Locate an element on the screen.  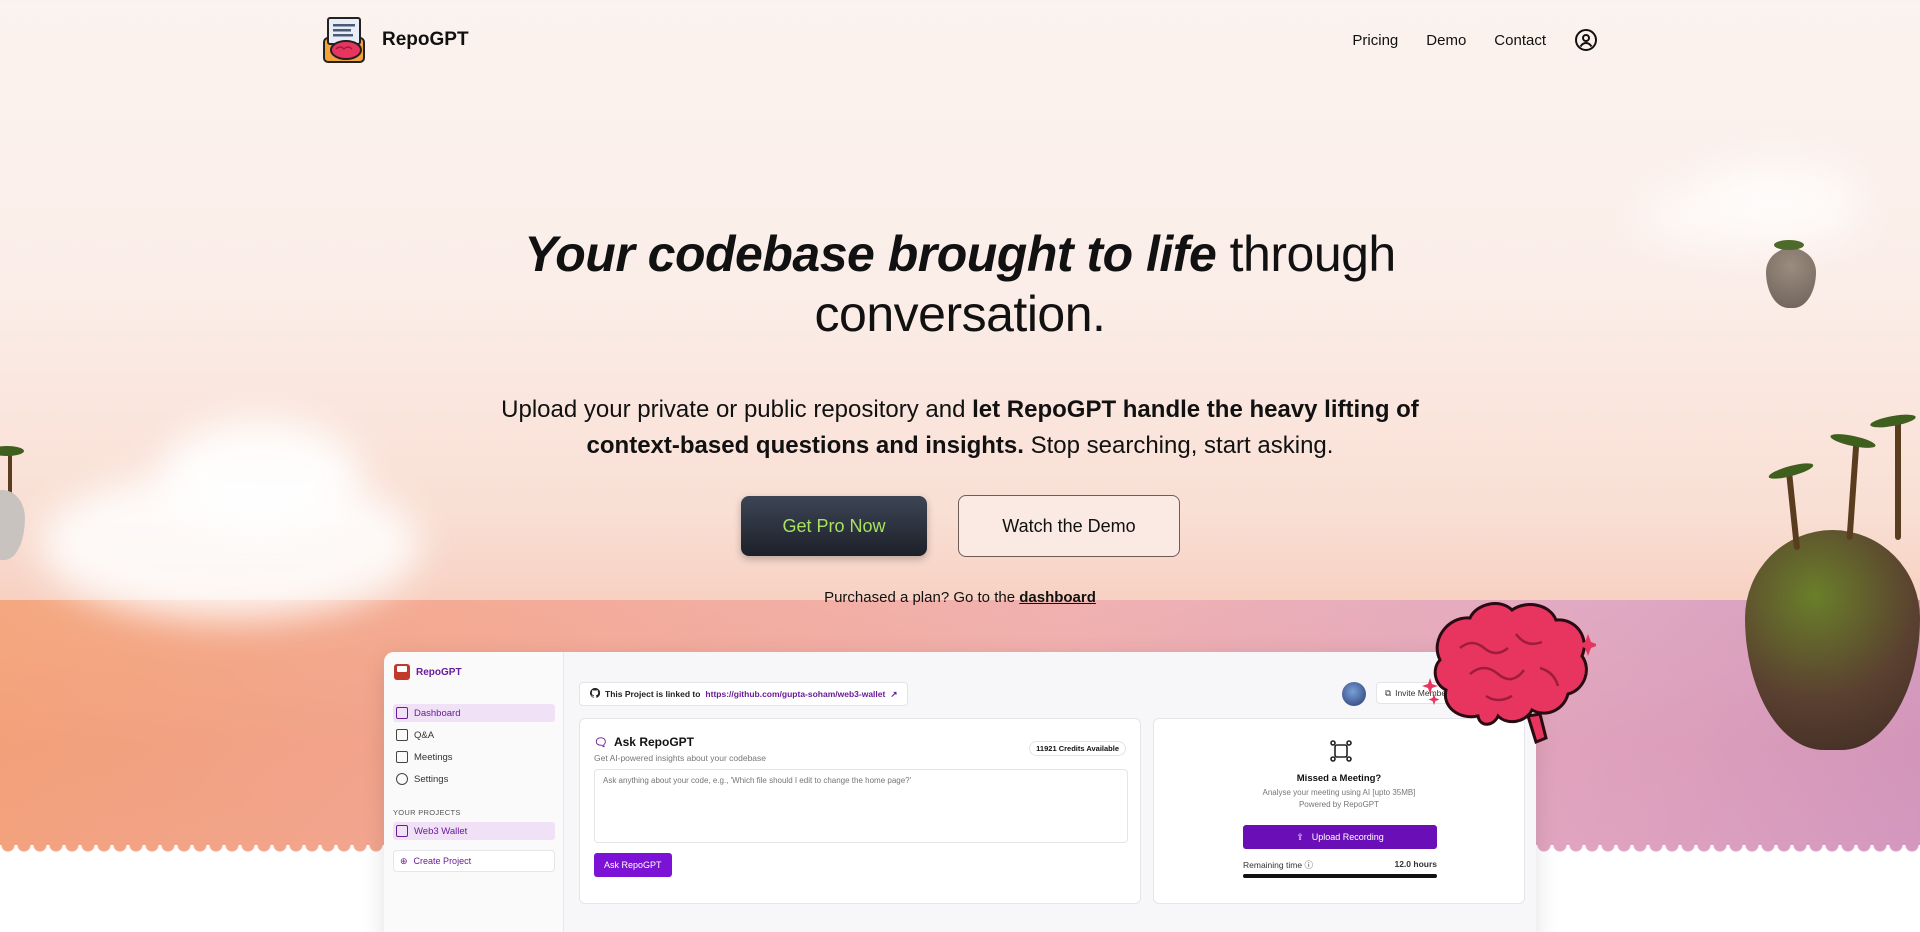
nav-menu: Pricing Demo Contact is located at coordinates (1475, 40).